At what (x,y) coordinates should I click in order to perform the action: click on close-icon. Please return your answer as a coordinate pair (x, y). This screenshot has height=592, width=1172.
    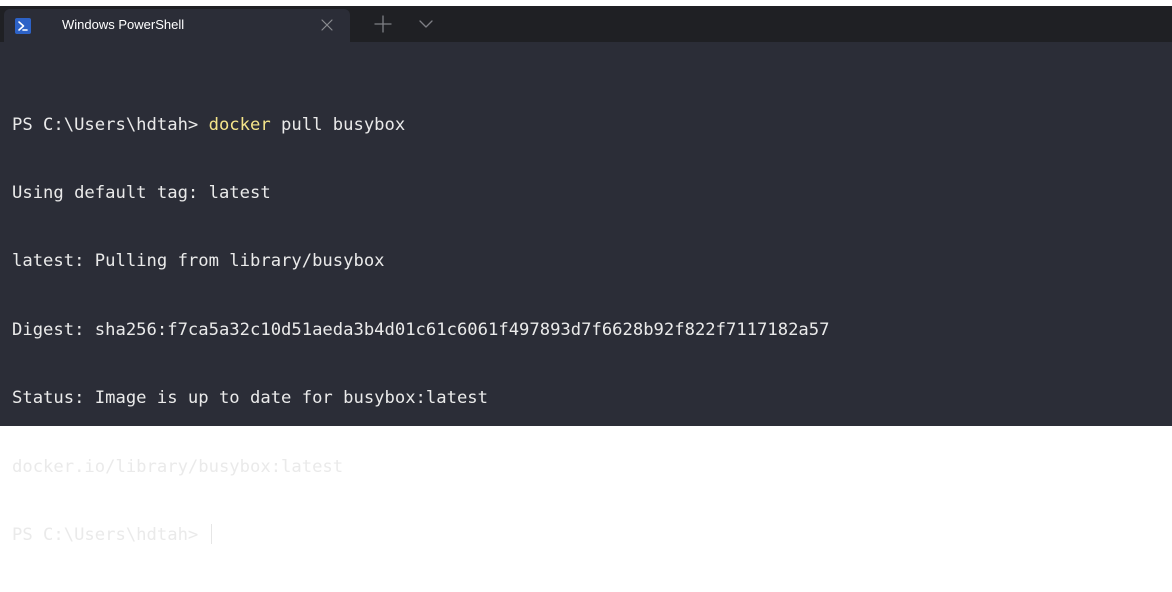
    Looking at the image, I should click on (327, 25).